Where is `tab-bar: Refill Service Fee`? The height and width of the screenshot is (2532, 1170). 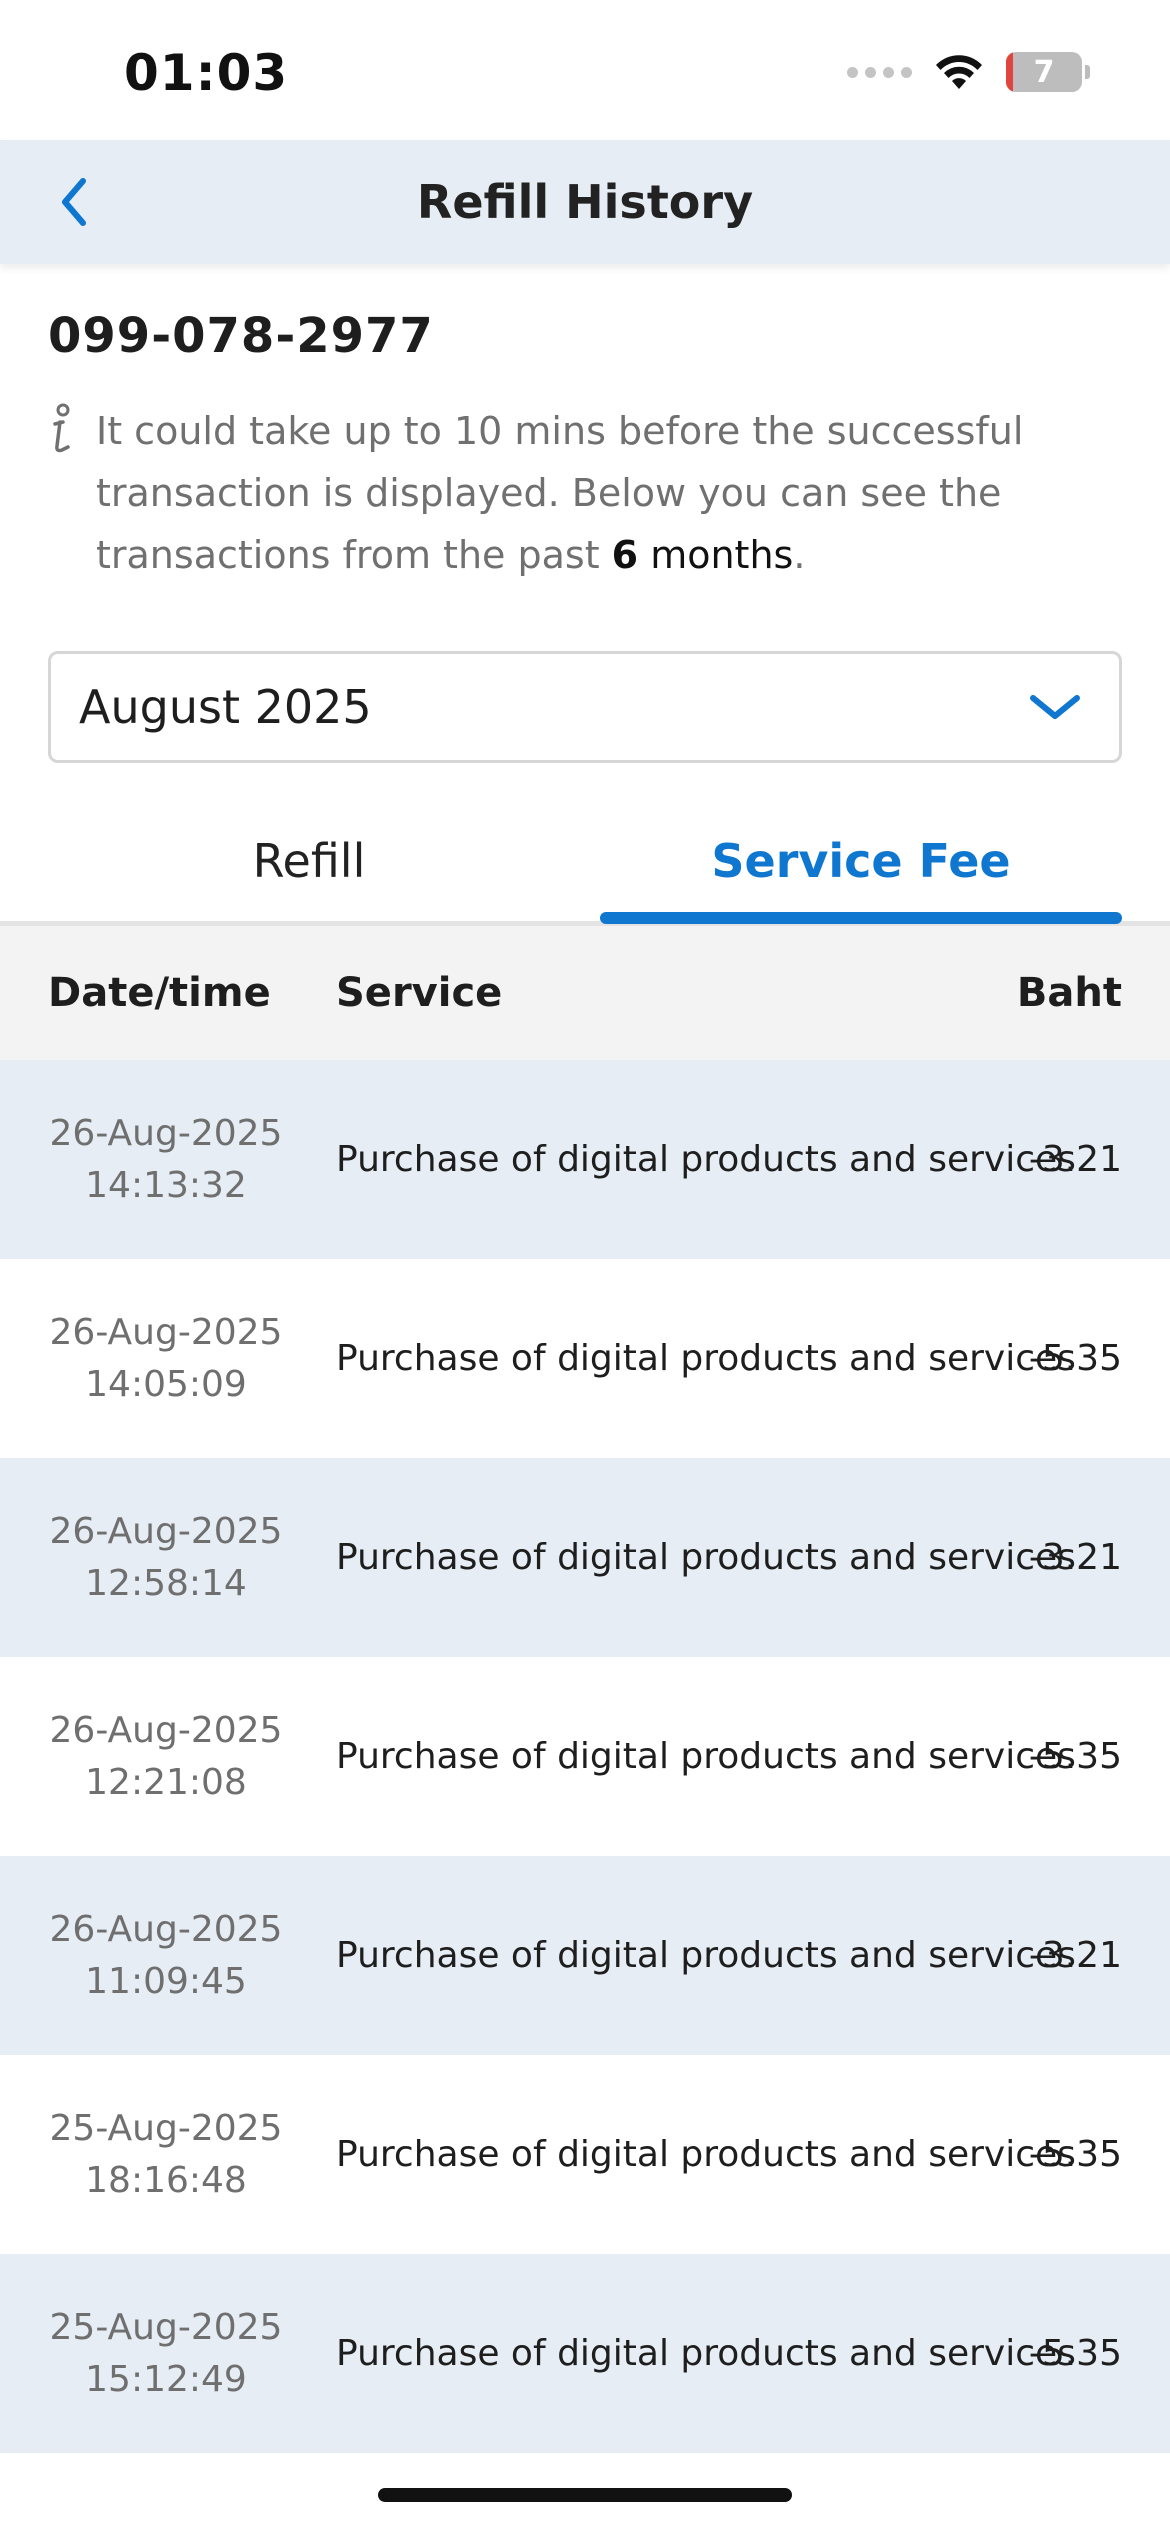
tab-bar: Refill Service Fee is located at coordinates (585, 863).